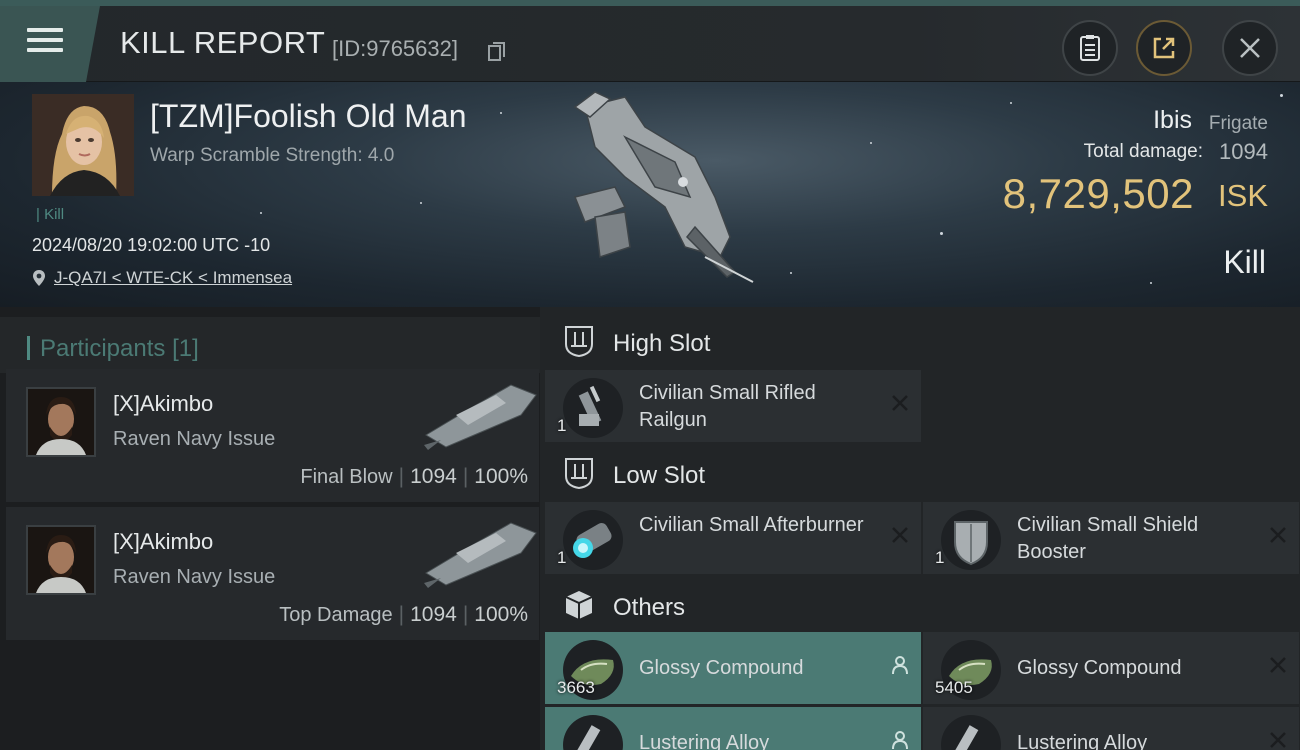 Image resolution: width=1300 pixels, height=750 pixels. What do you see at coordinates (223, 42) in the screenshot?
I see `page-title: KILL REPORT` at bounding box center [223, 42].